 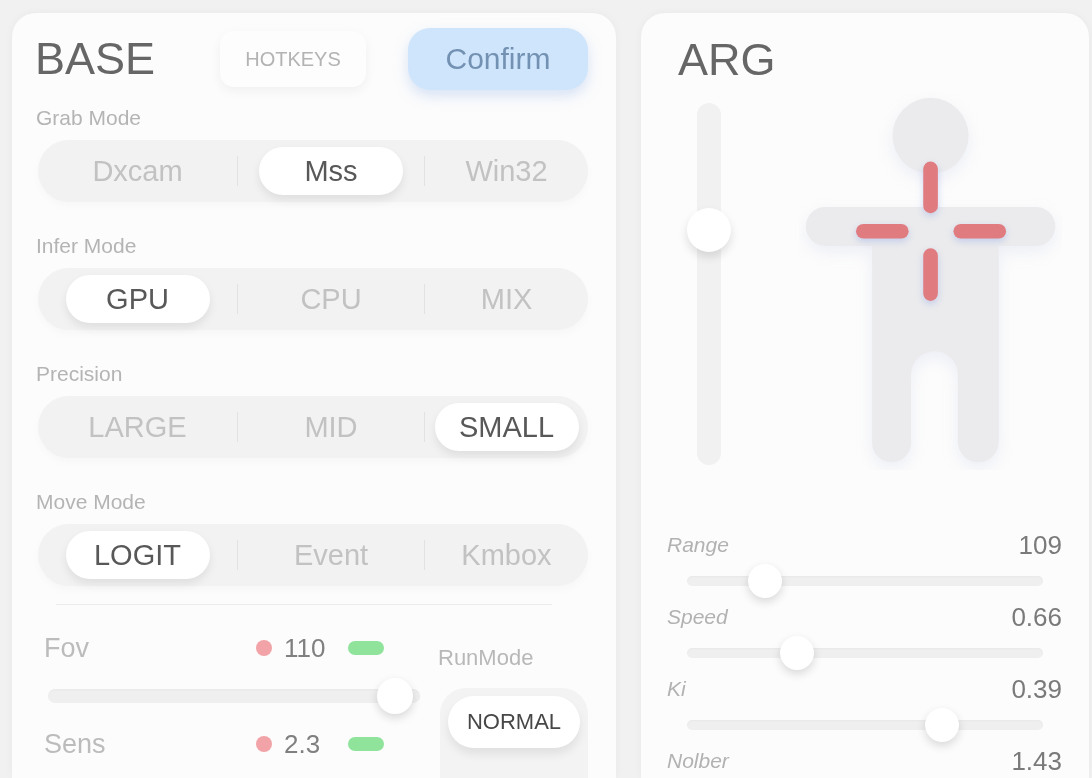 I want to click on setting-value: 1.43, so click(x=1036, y=761).